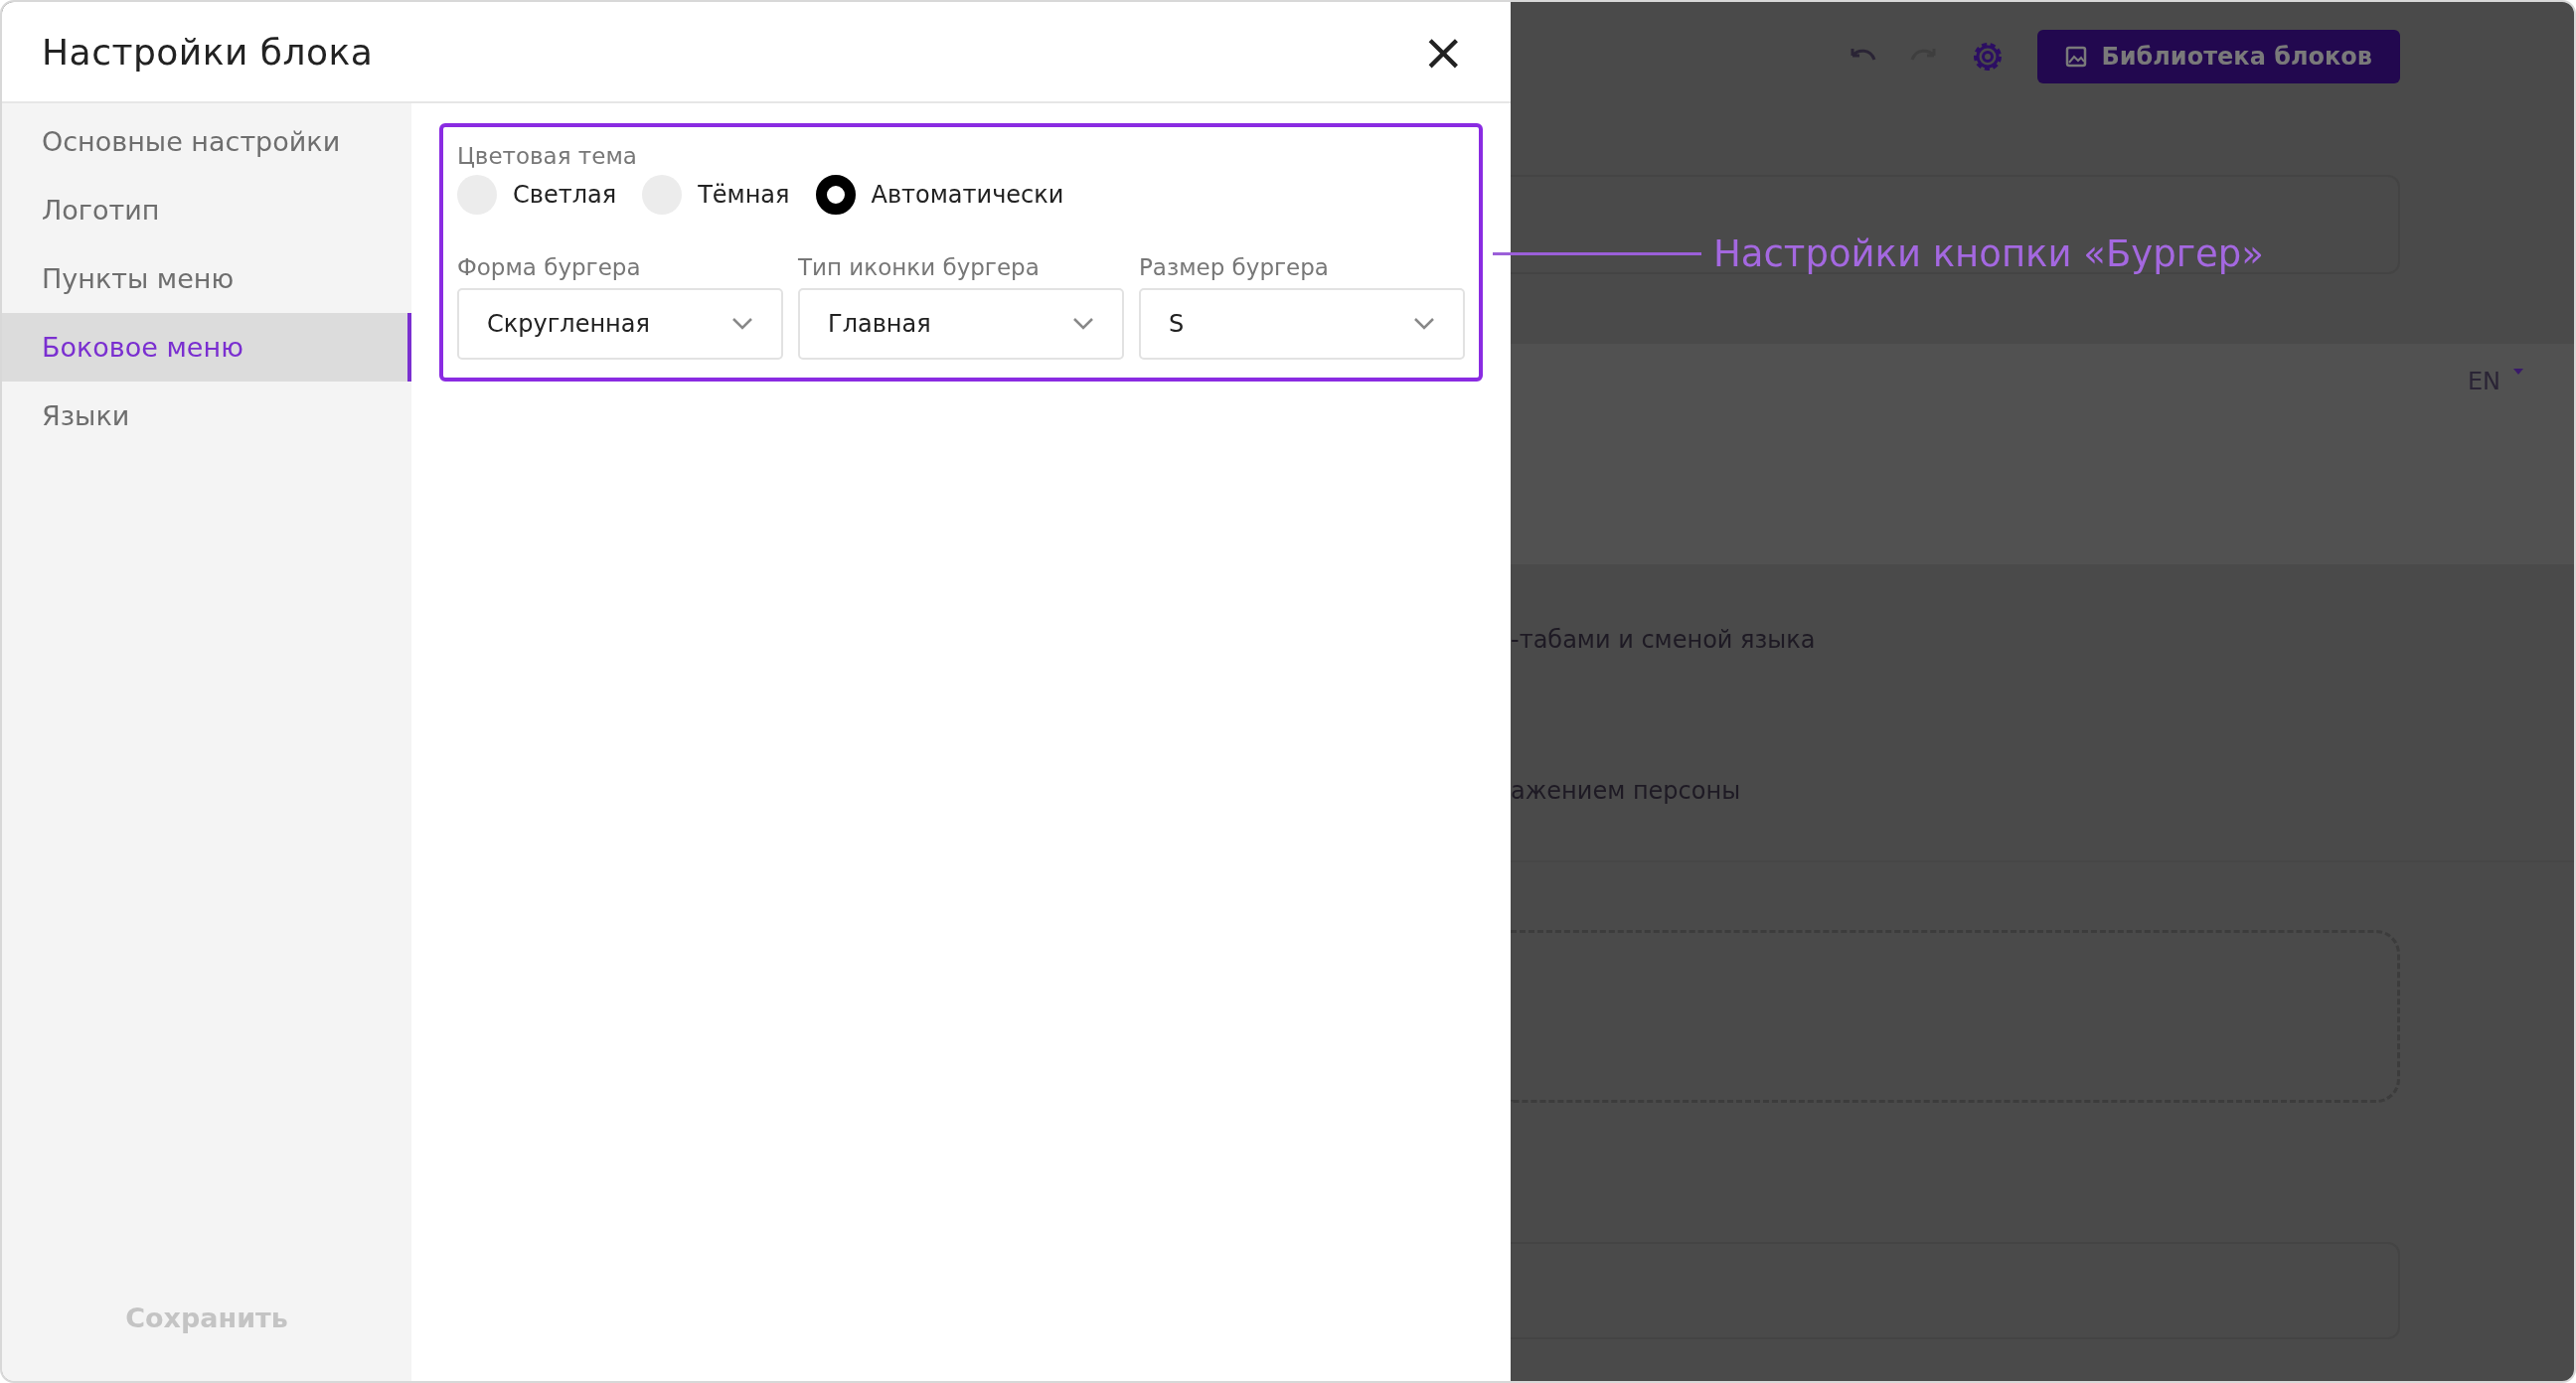  What do you see at coordinates (208, 52) in the screenshot?
I see `dialog-title: Настройки блока` at bounding box center [208, 52].